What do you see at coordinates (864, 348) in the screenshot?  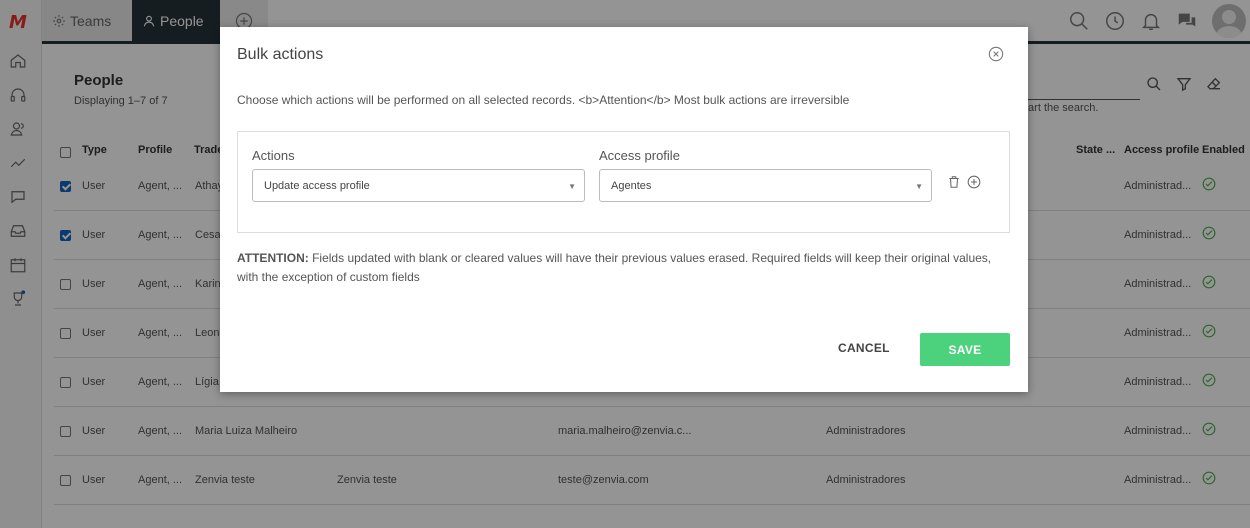 I see `cancel-button: CANCEL` at bounding box center [864, 348].